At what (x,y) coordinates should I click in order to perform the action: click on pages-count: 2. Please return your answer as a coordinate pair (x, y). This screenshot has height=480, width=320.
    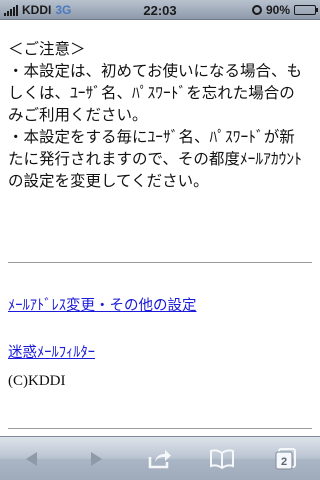
    Looking at the image, I should click on (284, 462).